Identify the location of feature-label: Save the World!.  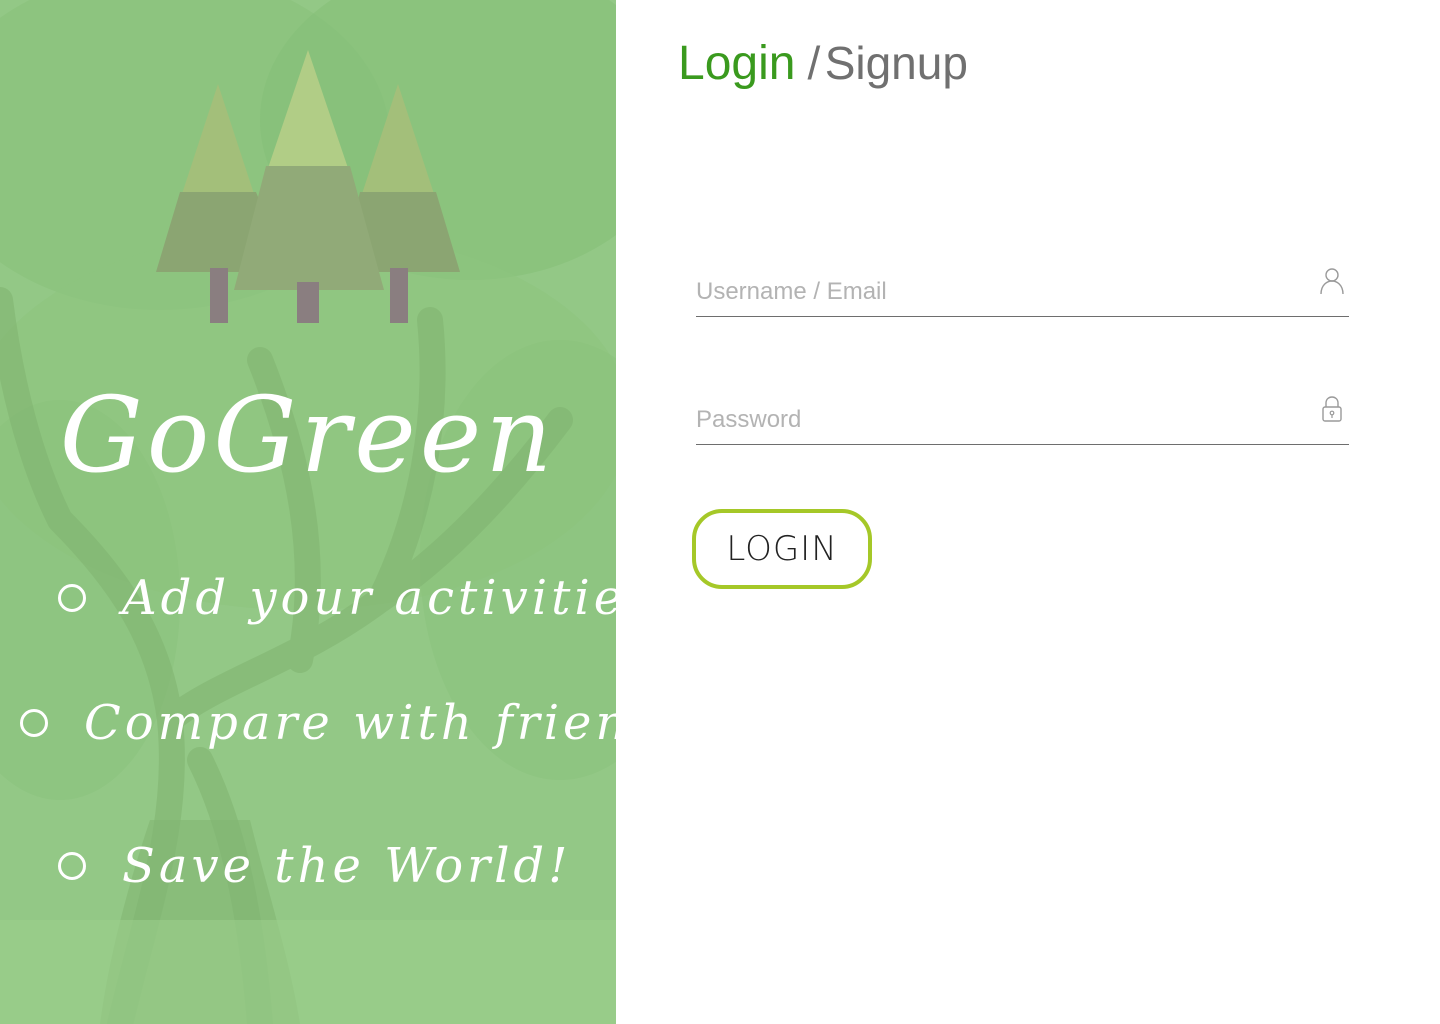
(347, 866).